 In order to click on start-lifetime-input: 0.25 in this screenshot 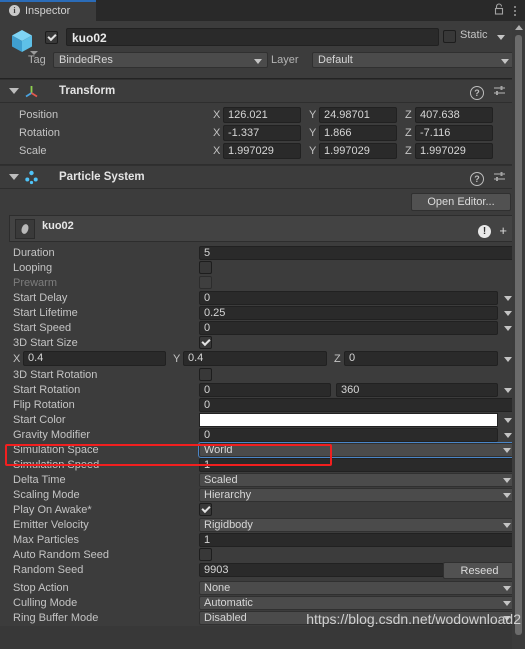, I will do `click(348, 313)`.